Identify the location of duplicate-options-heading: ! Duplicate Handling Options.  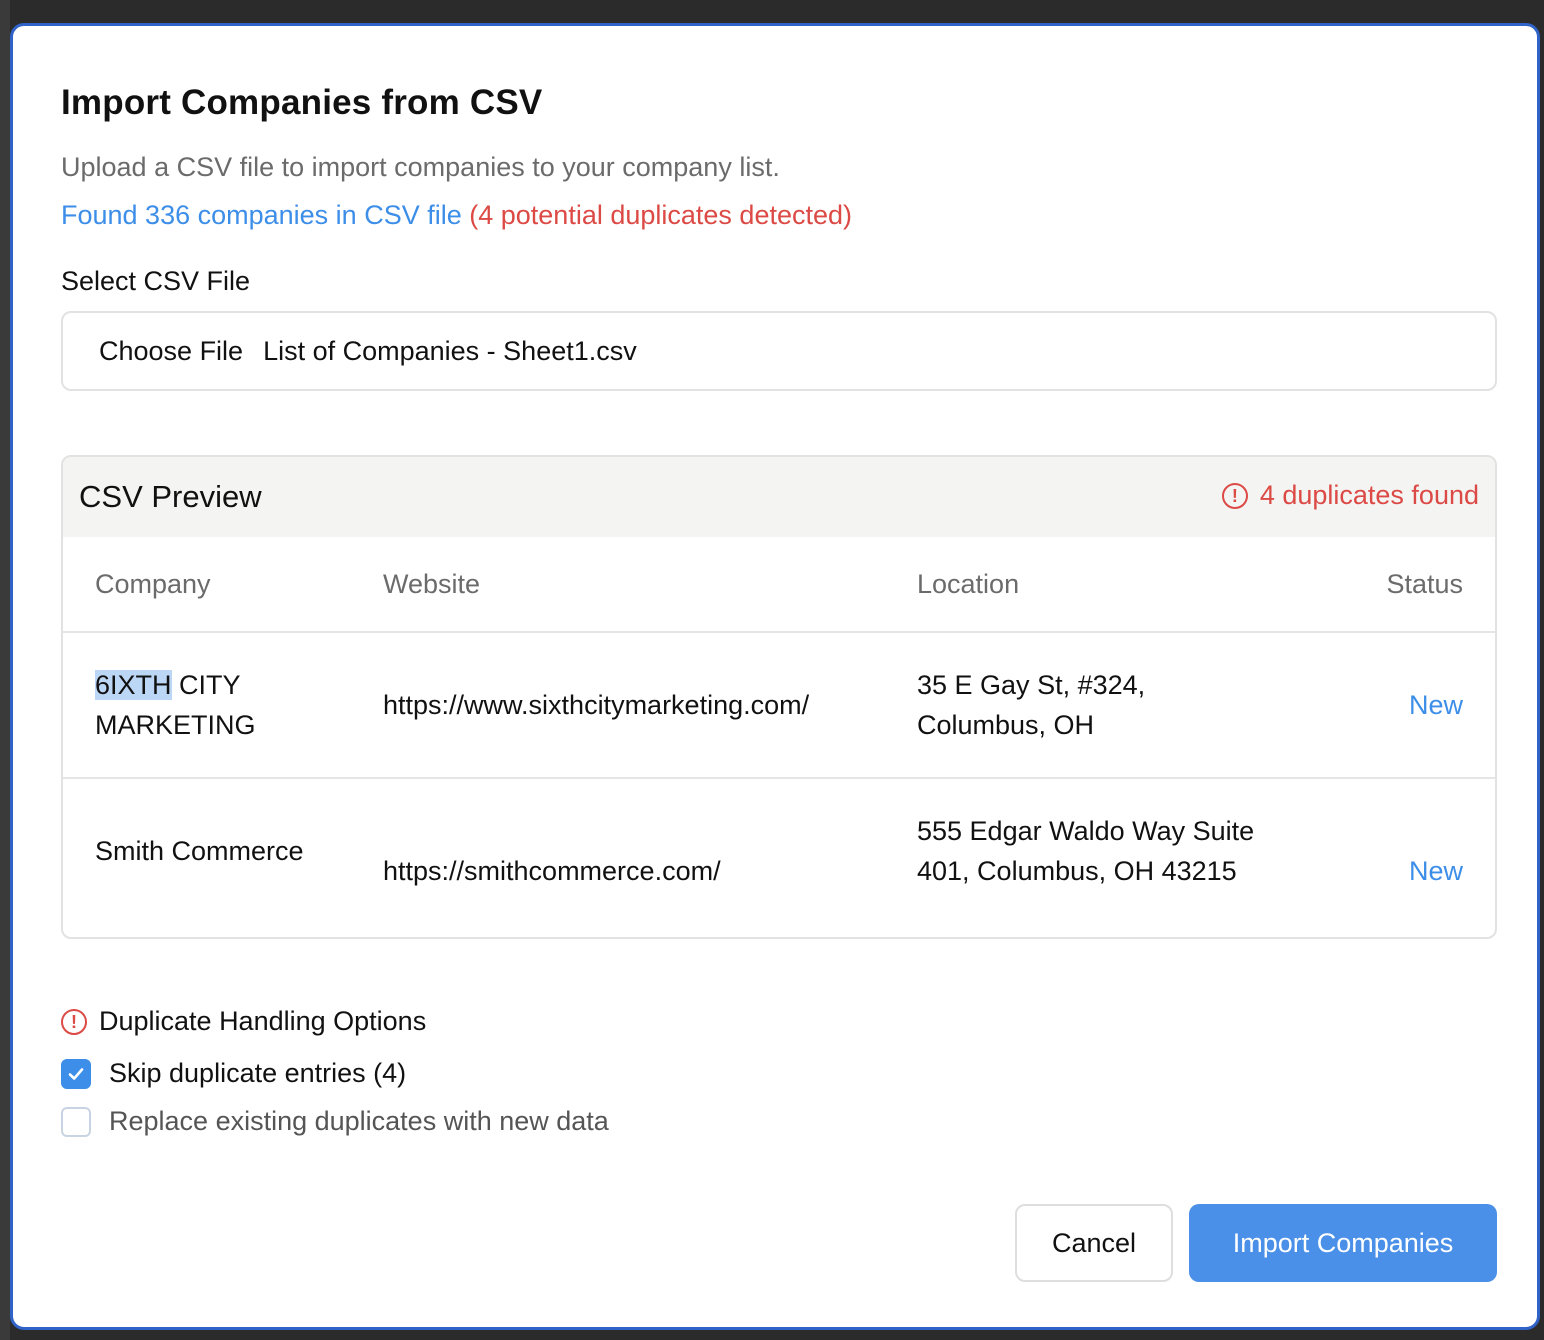
(243, 1021).